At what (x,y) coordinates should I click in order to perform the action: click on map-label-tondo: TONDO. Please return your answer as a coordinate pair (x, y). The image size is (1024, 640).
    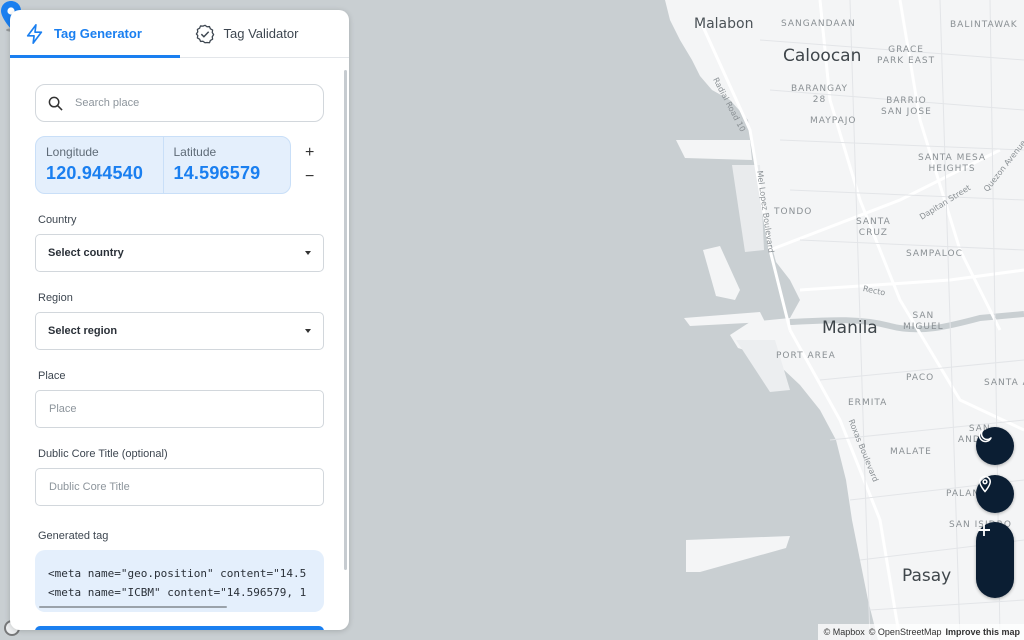
    Looking at the image, I should click on (793, 212).